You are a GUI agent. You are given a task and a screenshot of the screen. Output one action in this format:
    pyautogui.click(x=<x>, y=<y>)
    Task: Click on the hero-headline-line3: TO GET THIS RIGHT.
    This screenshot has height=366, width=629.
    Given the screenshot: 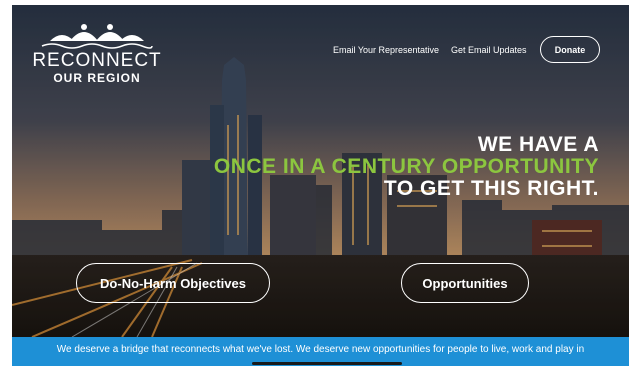 What is the action you would take?
    pyautogui.click(x=491, y=188)
    